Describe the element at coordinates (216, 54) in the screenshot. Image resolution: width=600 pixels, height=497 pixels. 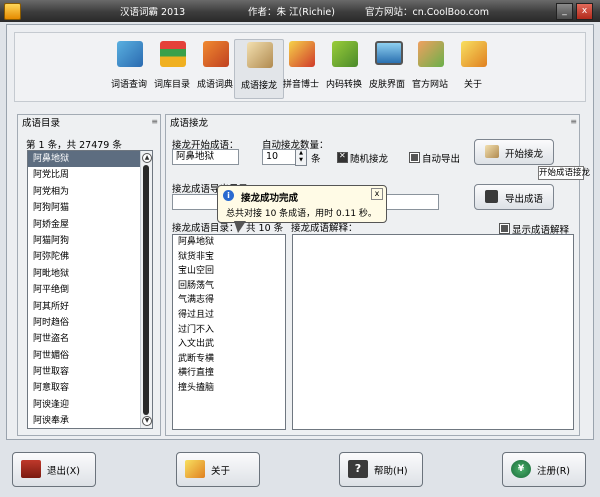
I see `abc-blocks-icon` at that location.